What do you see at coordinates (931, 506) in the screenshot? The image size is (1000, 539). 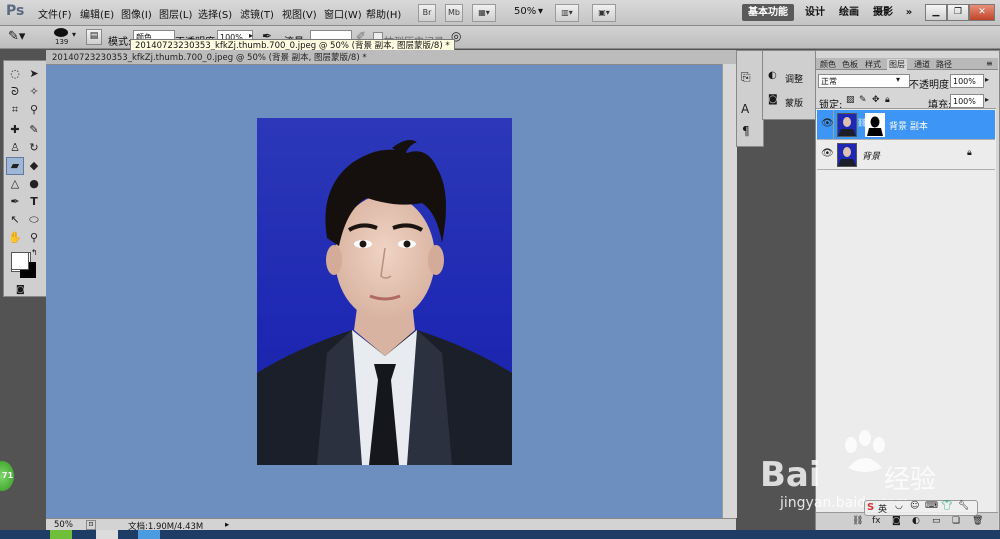 I see `ime-keyboard-icon: ⌨` at bounding box center [931, 506].